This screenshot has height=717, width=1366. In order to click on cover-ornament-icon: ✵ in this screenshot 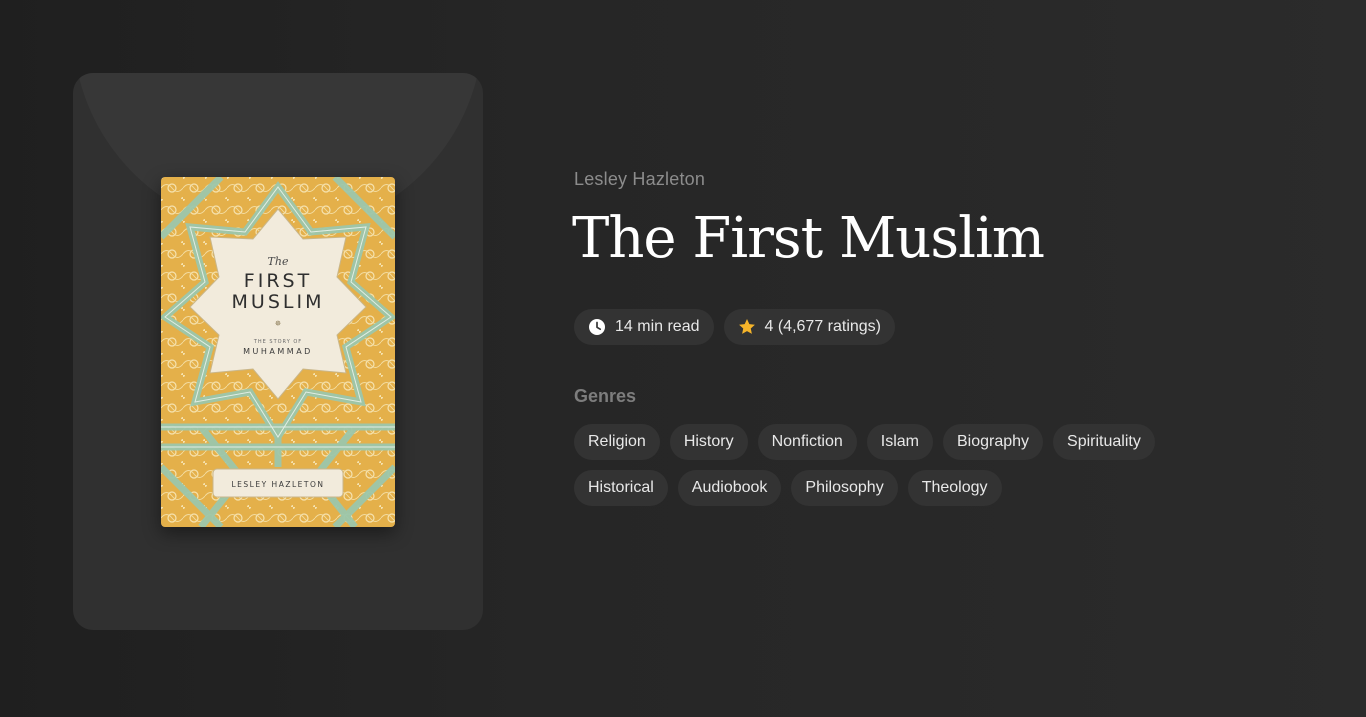, I will do `click(278, 323)`.